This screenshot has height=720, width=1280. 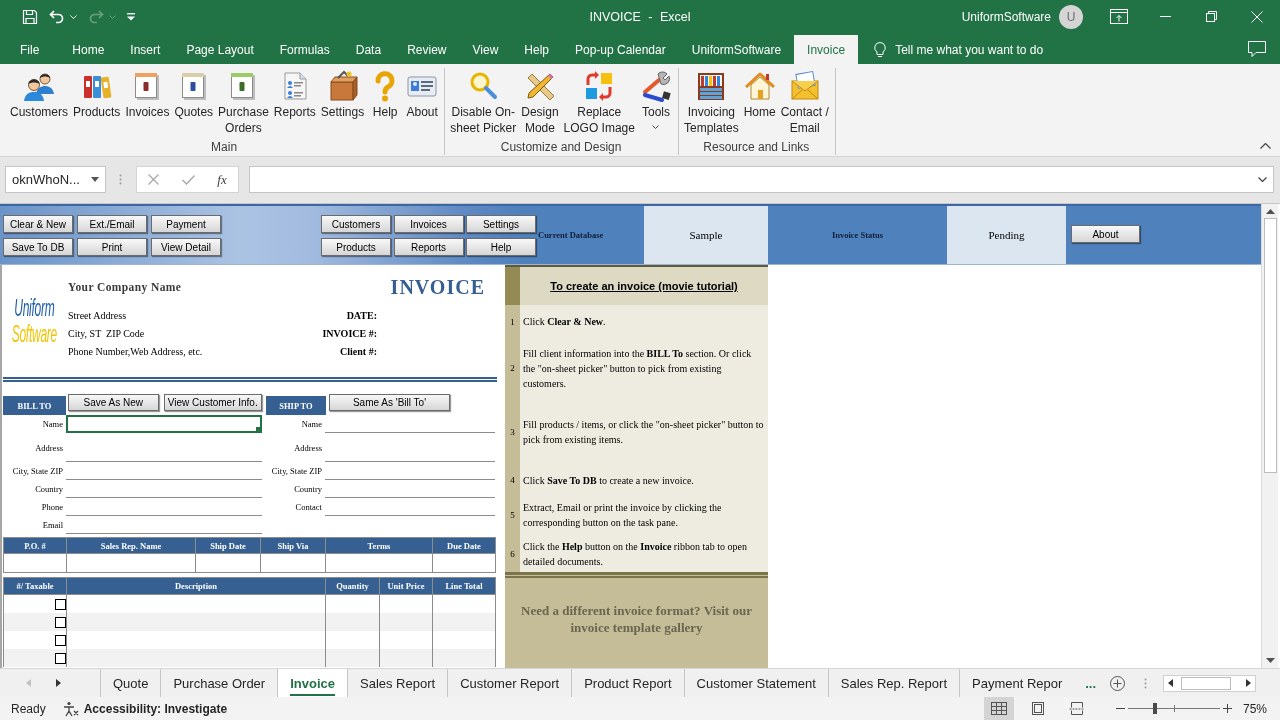 I want to click on ribbon-button: Quotes, so click(x=194, y=94).